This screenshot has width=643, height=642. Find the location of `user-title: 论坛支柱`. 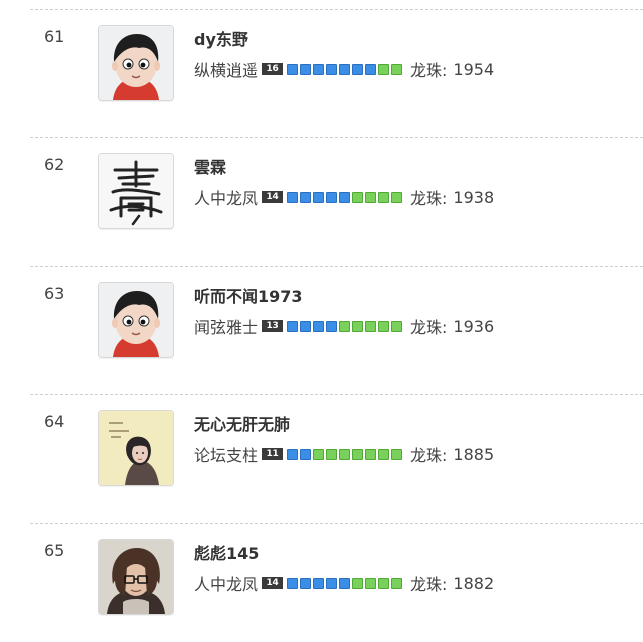

user-title: 论坛支柱 is located at coordinates (226, 455).